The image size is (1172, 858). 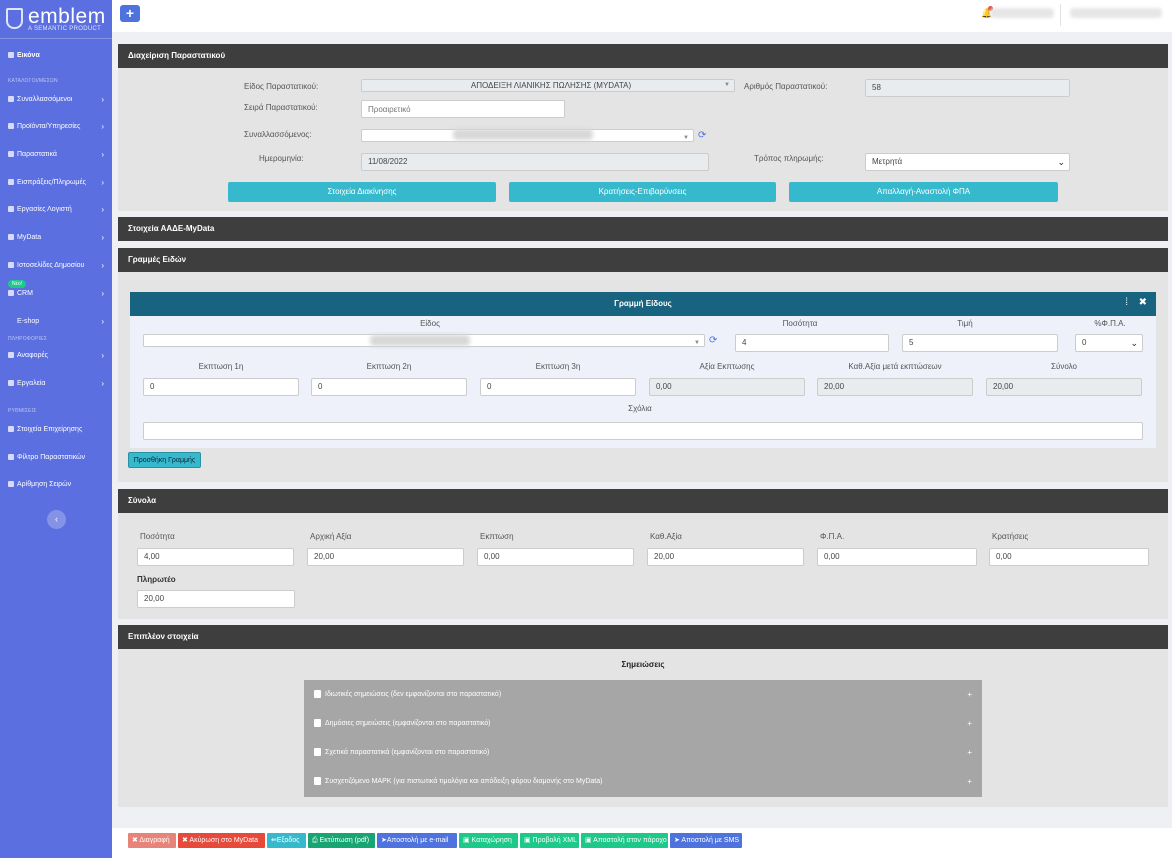 I want to click on sidebar-item-label: Στοιχεία Επιχείρησης, so click(x=50, y=429).